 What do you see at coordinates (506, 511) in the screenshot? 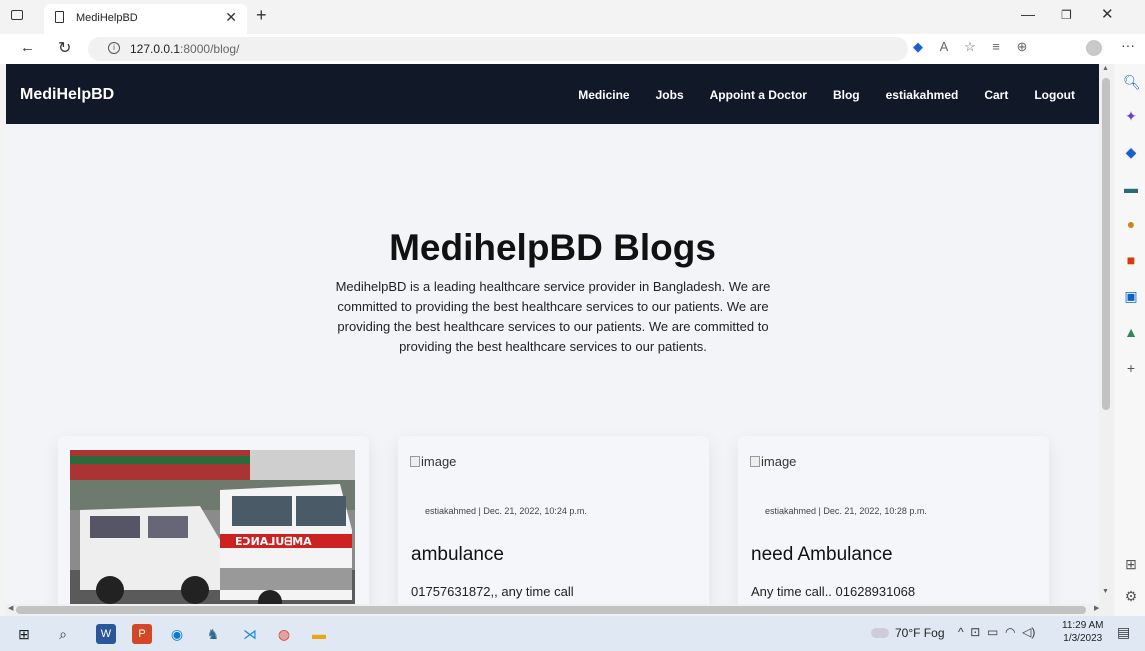
I see `post-meta: estiakahmed | Dec. 21, 2022, 10:24 p.m.` at bounding box center [506, 511].